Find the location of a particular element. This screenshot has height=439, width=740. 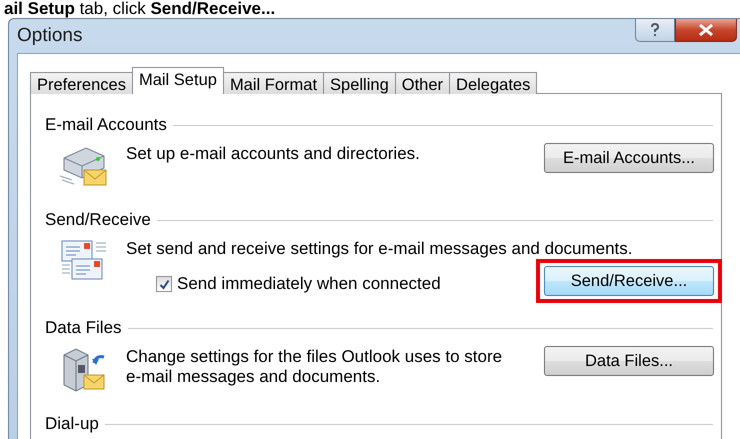

section-description: Set send and receive settings for e-mail messages and documents. is located at coordinates (380, 249).